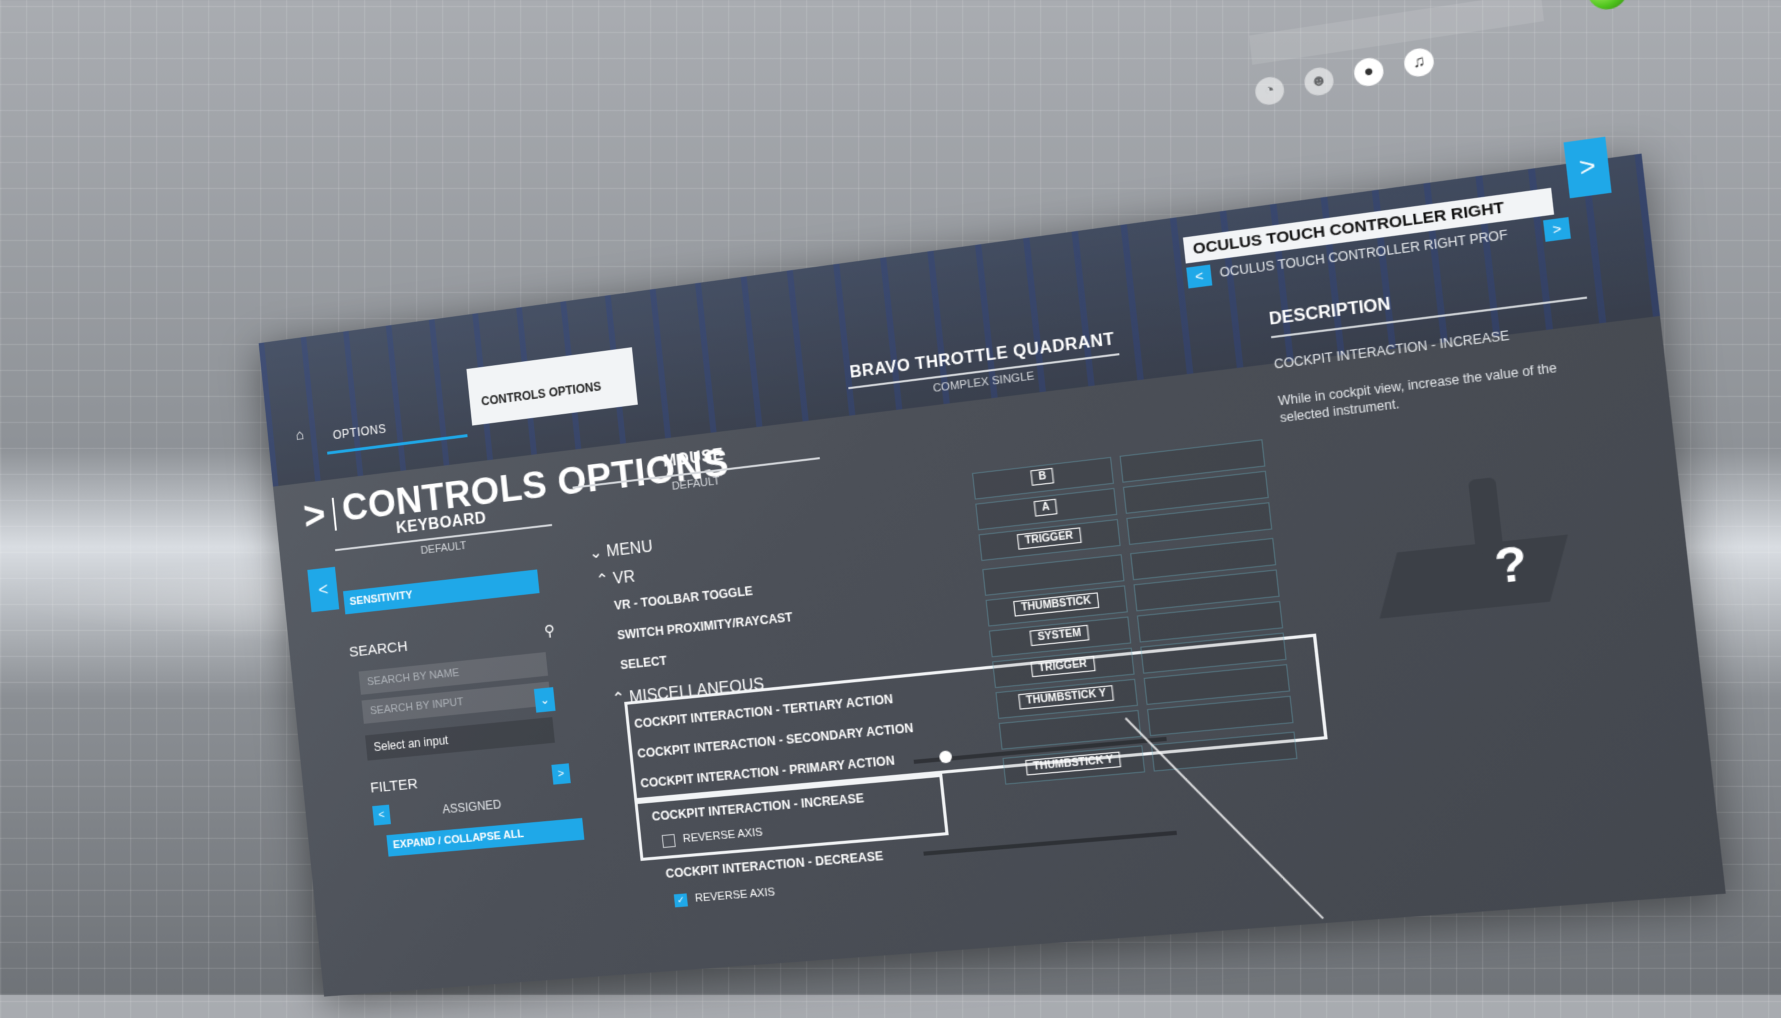  What do you see at coordinates (1473, 576) in the screenshot?
I see `device-base-shape` at bounding box center [1473, 576].